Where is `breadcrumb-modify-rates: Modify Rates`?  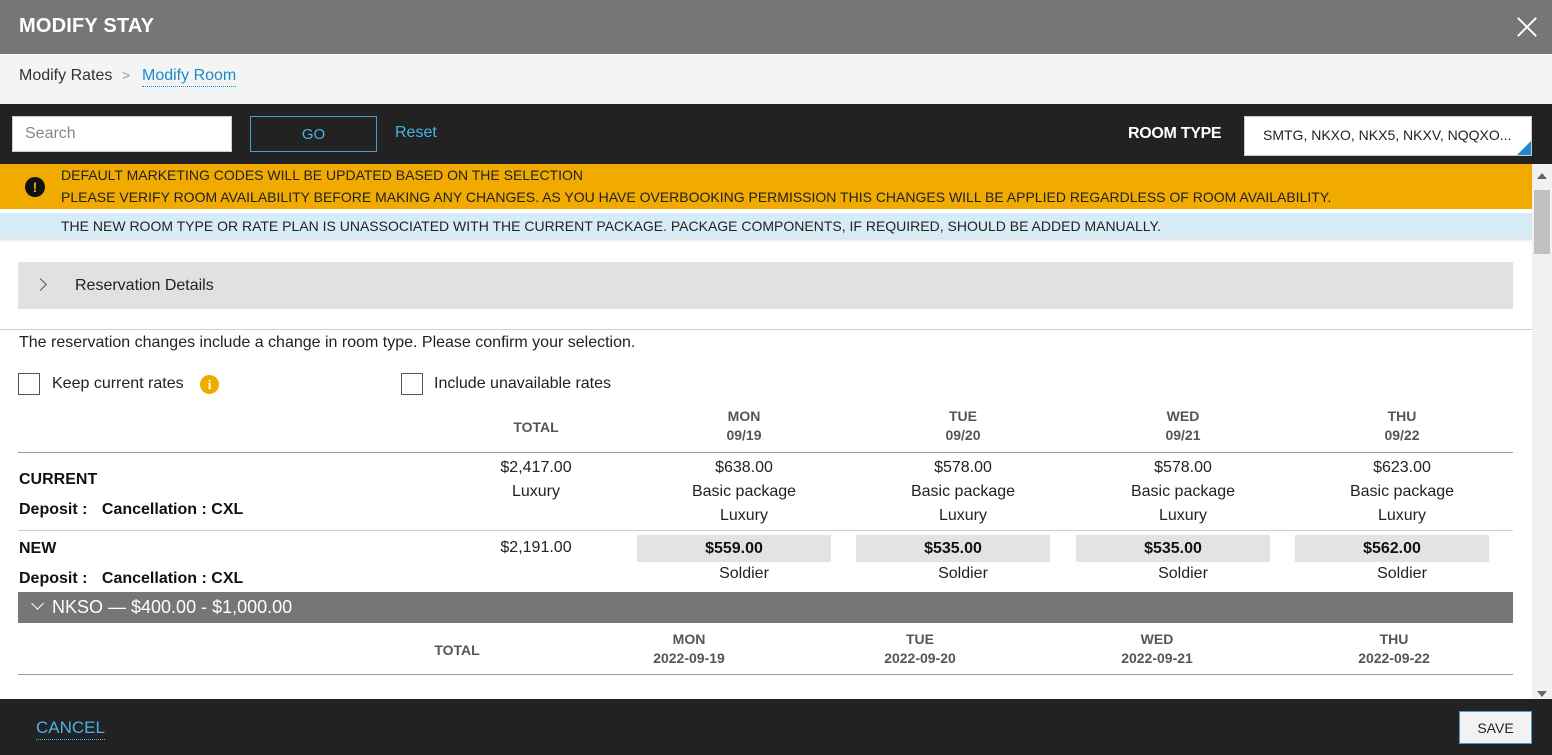 breadcrumb-modify-rates: Modify Rates is located at coordinates (65, 76).